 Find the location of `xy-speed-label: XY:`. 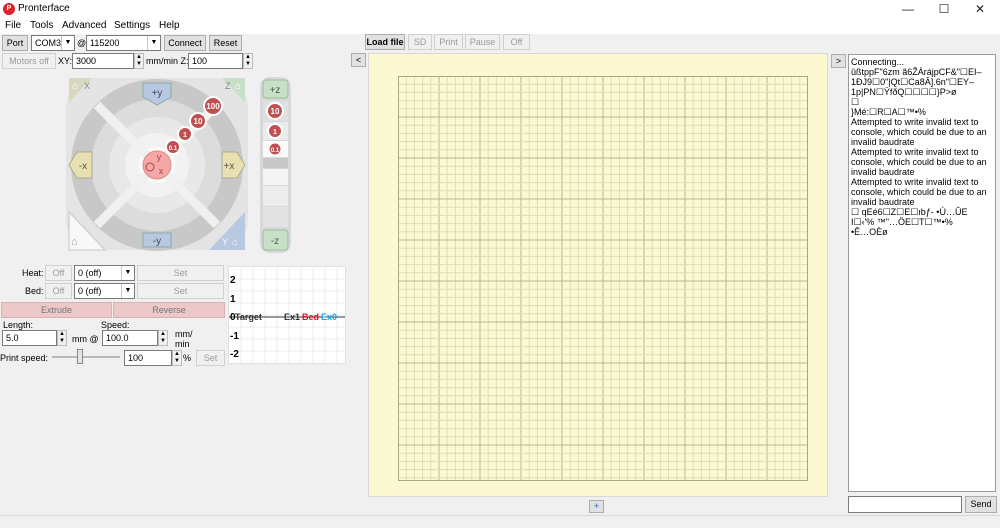

xy-speed-label: XY: is located at coordinates (65, 61).